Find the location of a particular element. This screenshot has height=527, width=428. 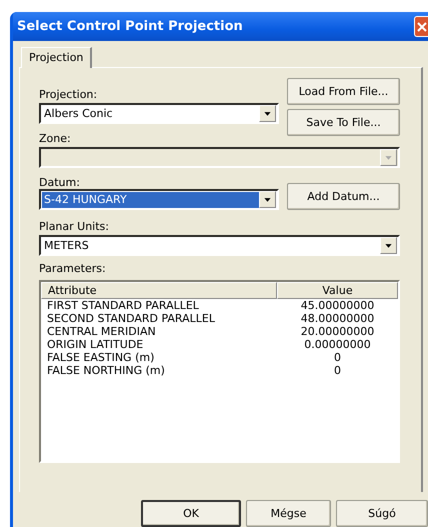

table-cell-text: 48.00000000 is located at coordinates (338, 318).